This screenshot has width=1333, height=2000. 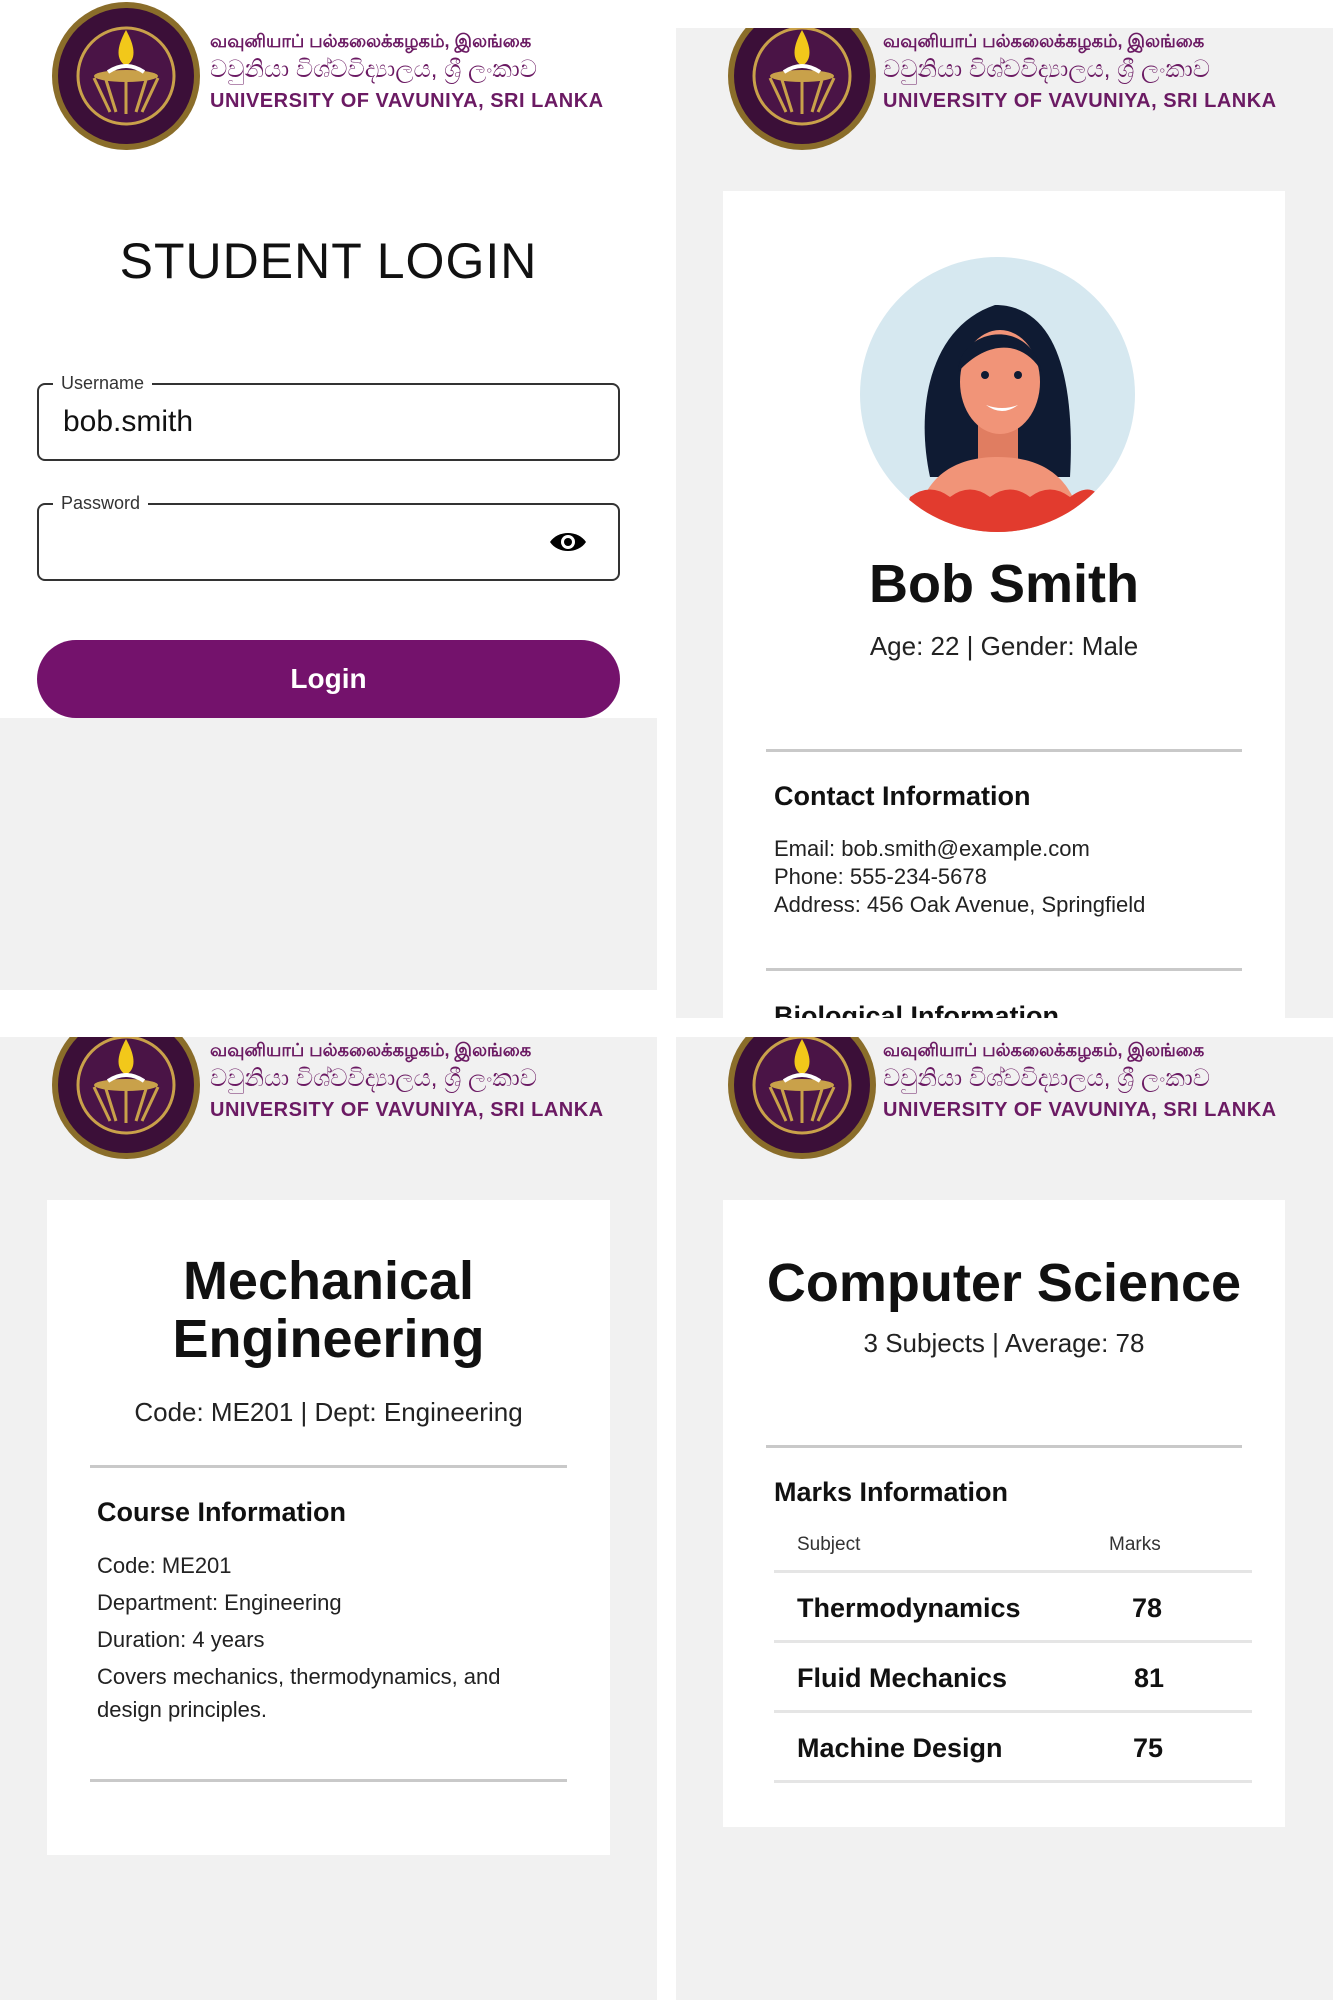 I want to click on course-code: Code: ME201, so click(x=164, y=1565).